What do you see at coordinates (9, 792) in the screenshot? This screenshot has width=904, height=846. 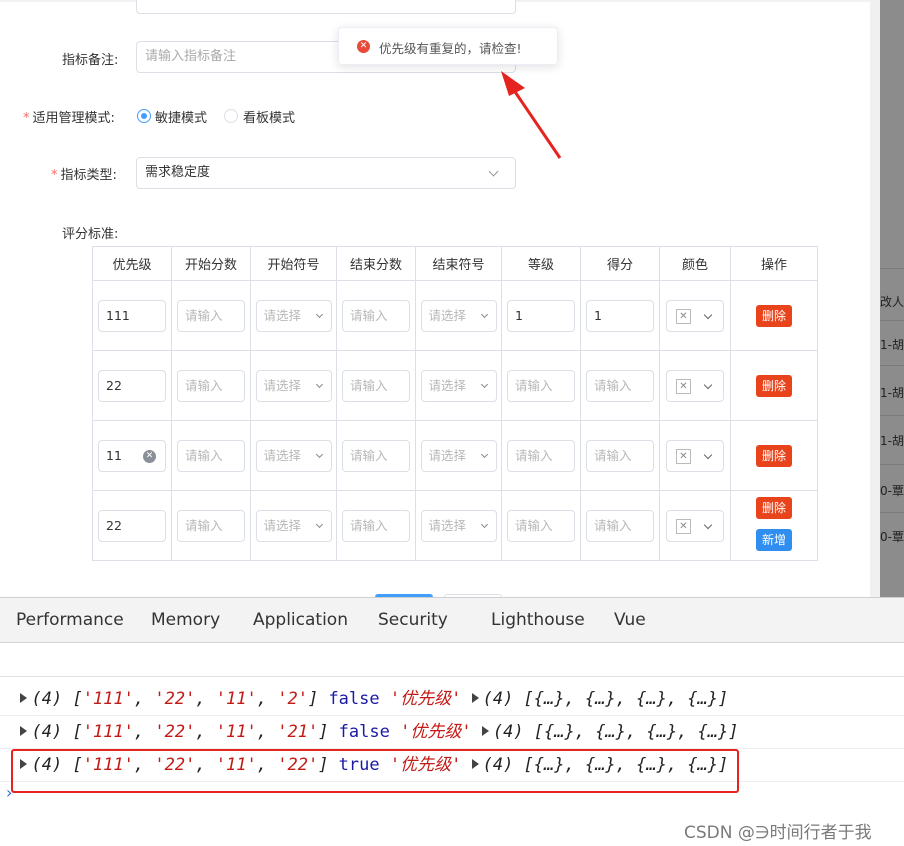 I see `console-prompt: ›` at bounding box center [9, 792].